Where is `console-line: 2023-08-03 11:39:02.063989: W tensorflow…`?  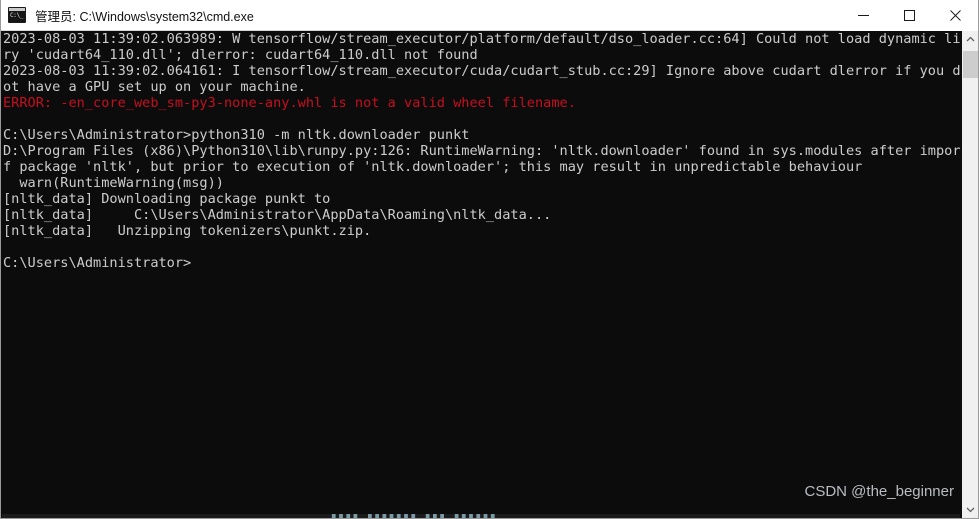
console-line: 2023-08-03 11:39:02.063989: W tensorflow… is located at coordinates (490, 39).